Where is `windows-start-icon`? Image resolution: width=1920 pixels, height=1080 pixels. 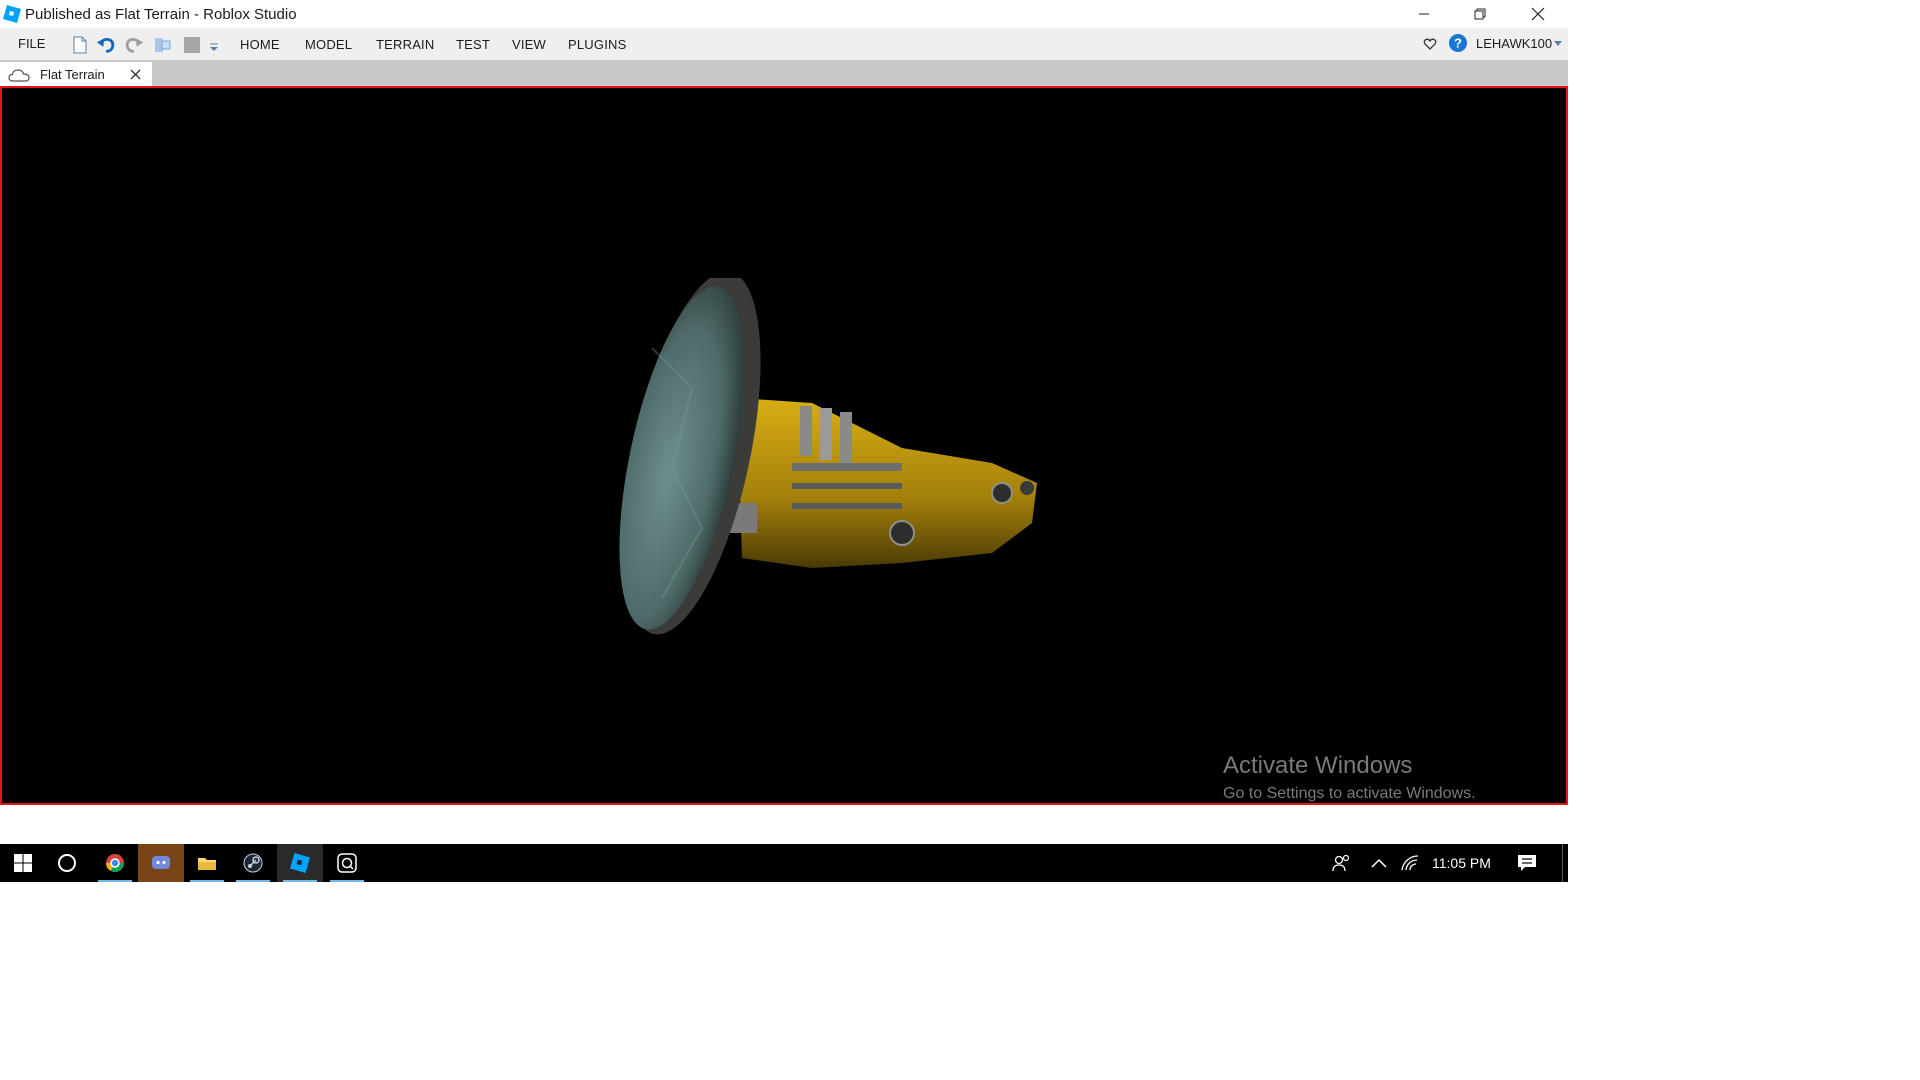
windows-start-icon is located at coordinates (23, 863).